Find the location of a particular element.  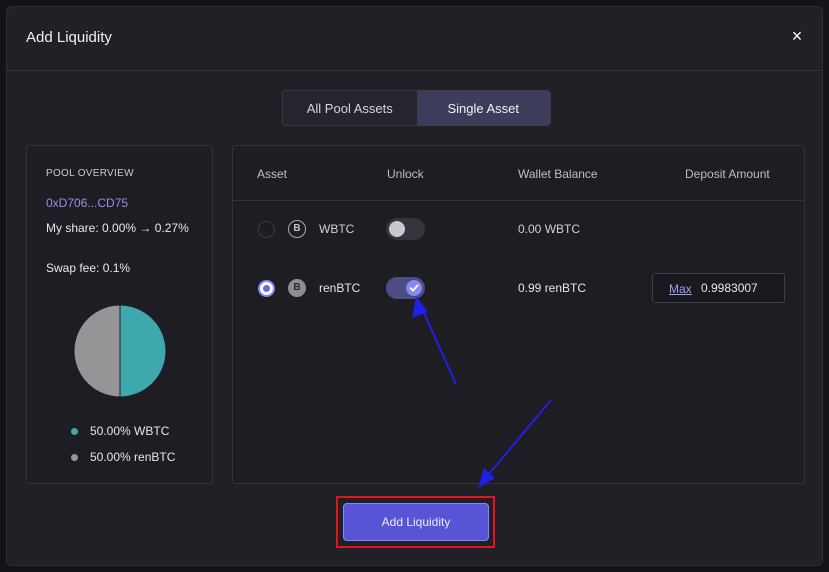

unlock-toggle-wbtc is located at coordinates (405, 229).